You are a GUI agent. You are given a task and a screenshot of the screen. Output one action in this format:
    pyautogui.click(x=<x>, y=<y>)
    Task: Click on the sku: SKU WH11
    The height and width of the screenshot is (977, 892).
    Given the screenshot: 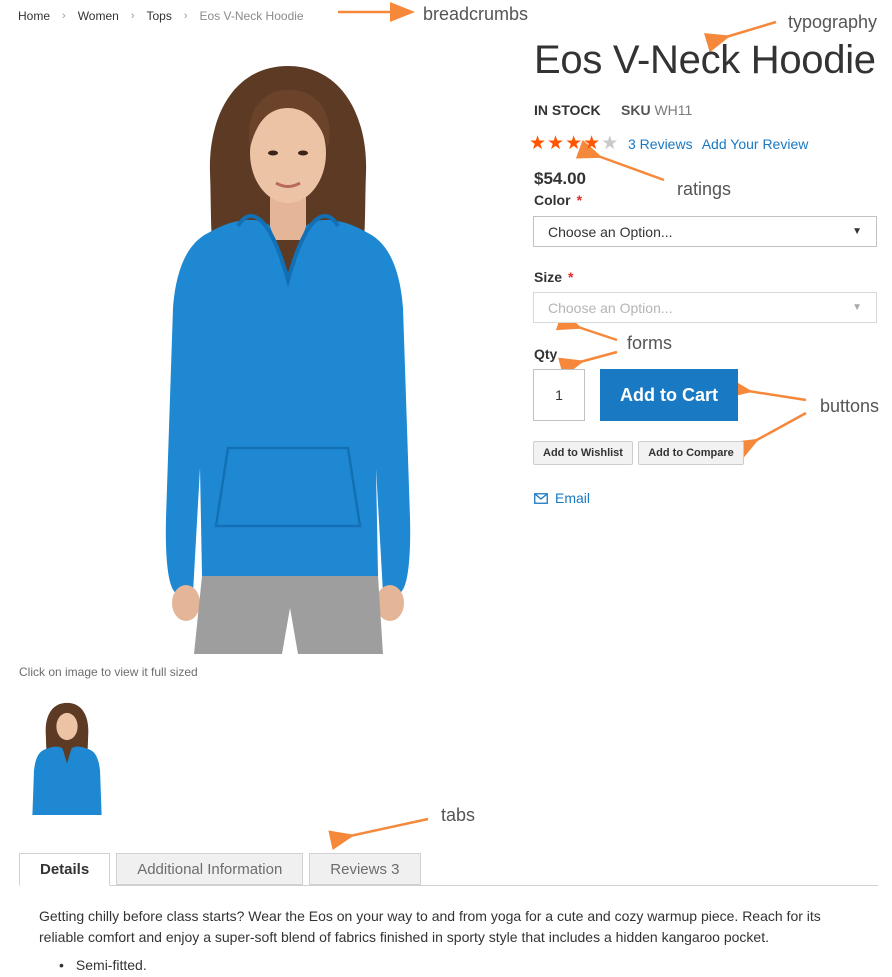 What is the action you would take?
    pyautogui.click(x=656, y=110)
    